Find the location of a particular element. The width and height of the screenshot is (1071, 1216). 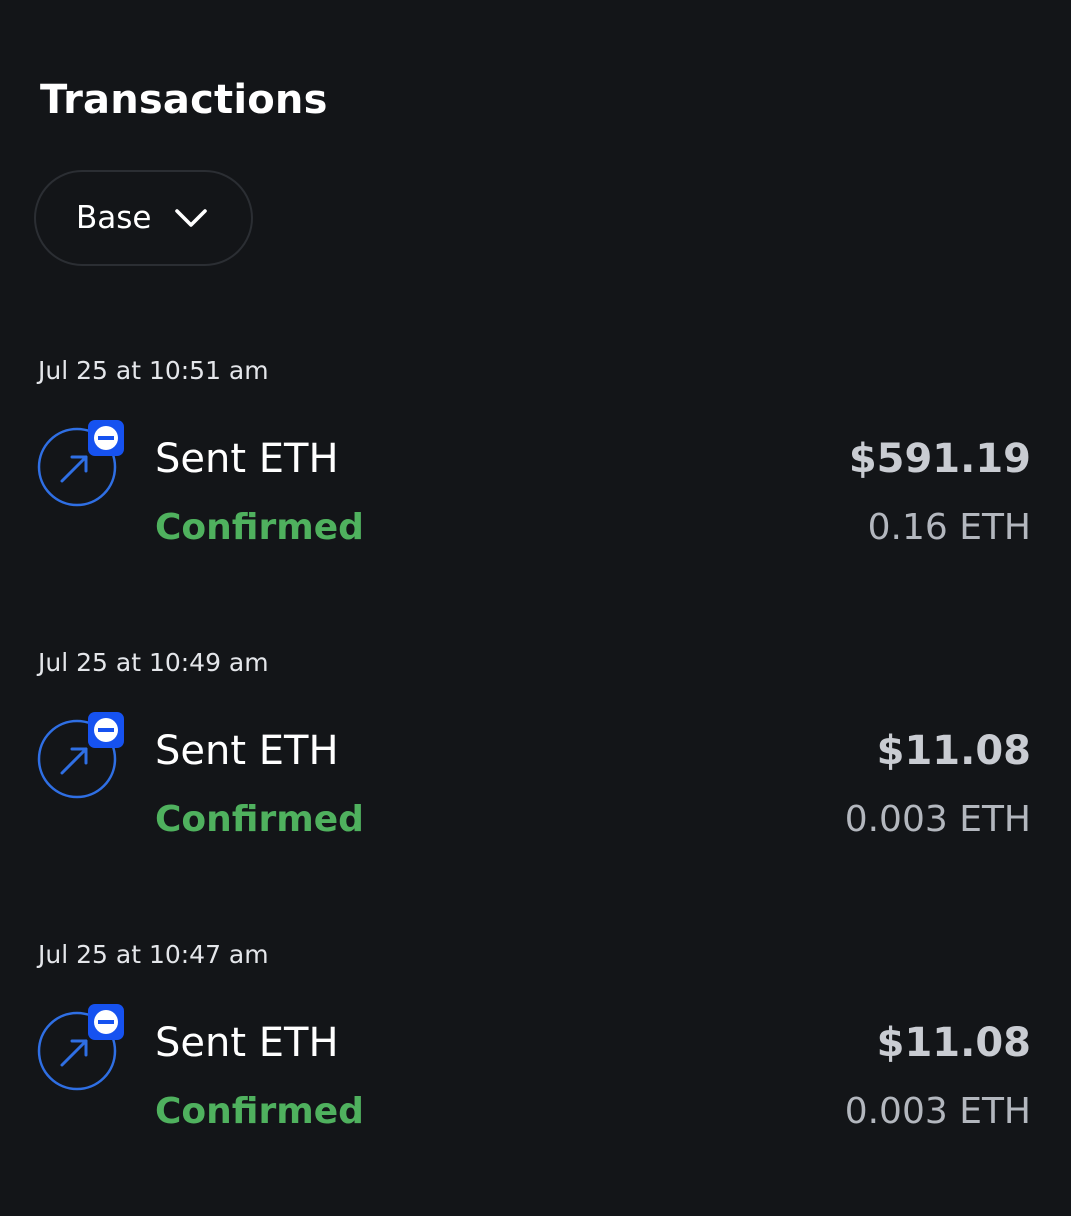

transaction-fiat-amount: $591.19 is located at coordinates (939, 459).